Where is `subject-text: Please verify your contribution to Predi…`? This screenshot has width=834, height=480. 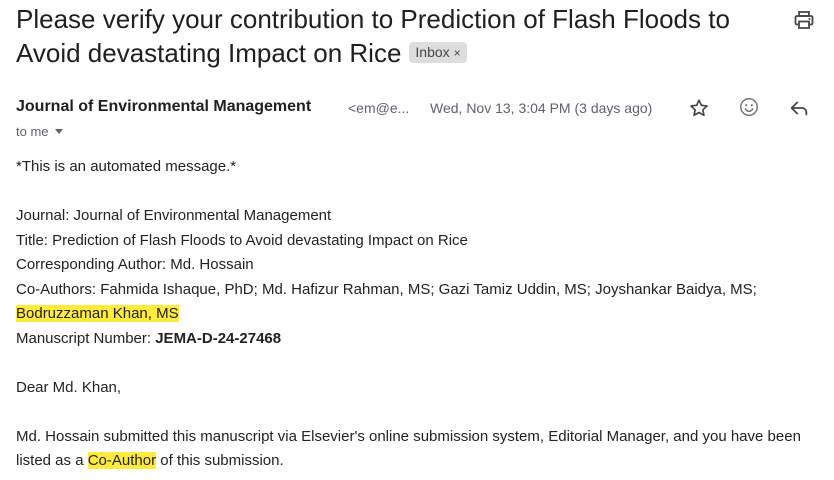
subject-text: Please verify your contribution to Predi… is located at coordinates (373, 36).